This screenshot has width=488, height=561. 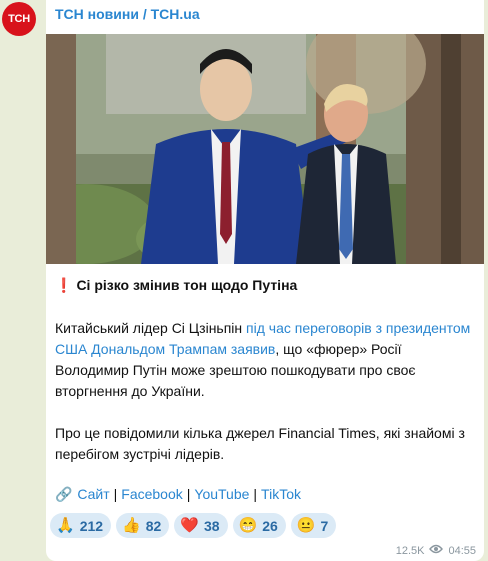 What do you see at coordinates (65, 525) in the screenshot?
I see `pray-icon: 🙏` at bounding box center [65, 525].